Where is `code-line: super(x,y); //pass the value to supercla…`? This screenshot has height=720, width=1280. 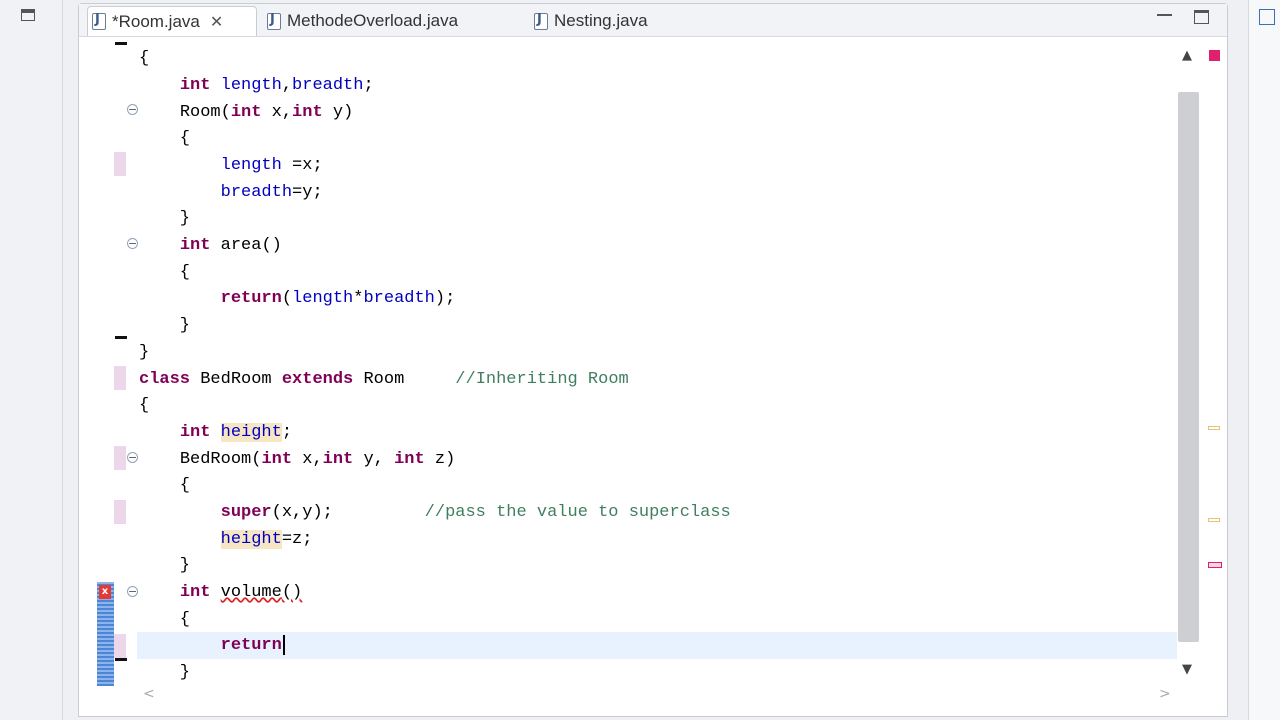 code-line: super(x,y); //pass the value to supercla… is located at coordinates (475, 512).